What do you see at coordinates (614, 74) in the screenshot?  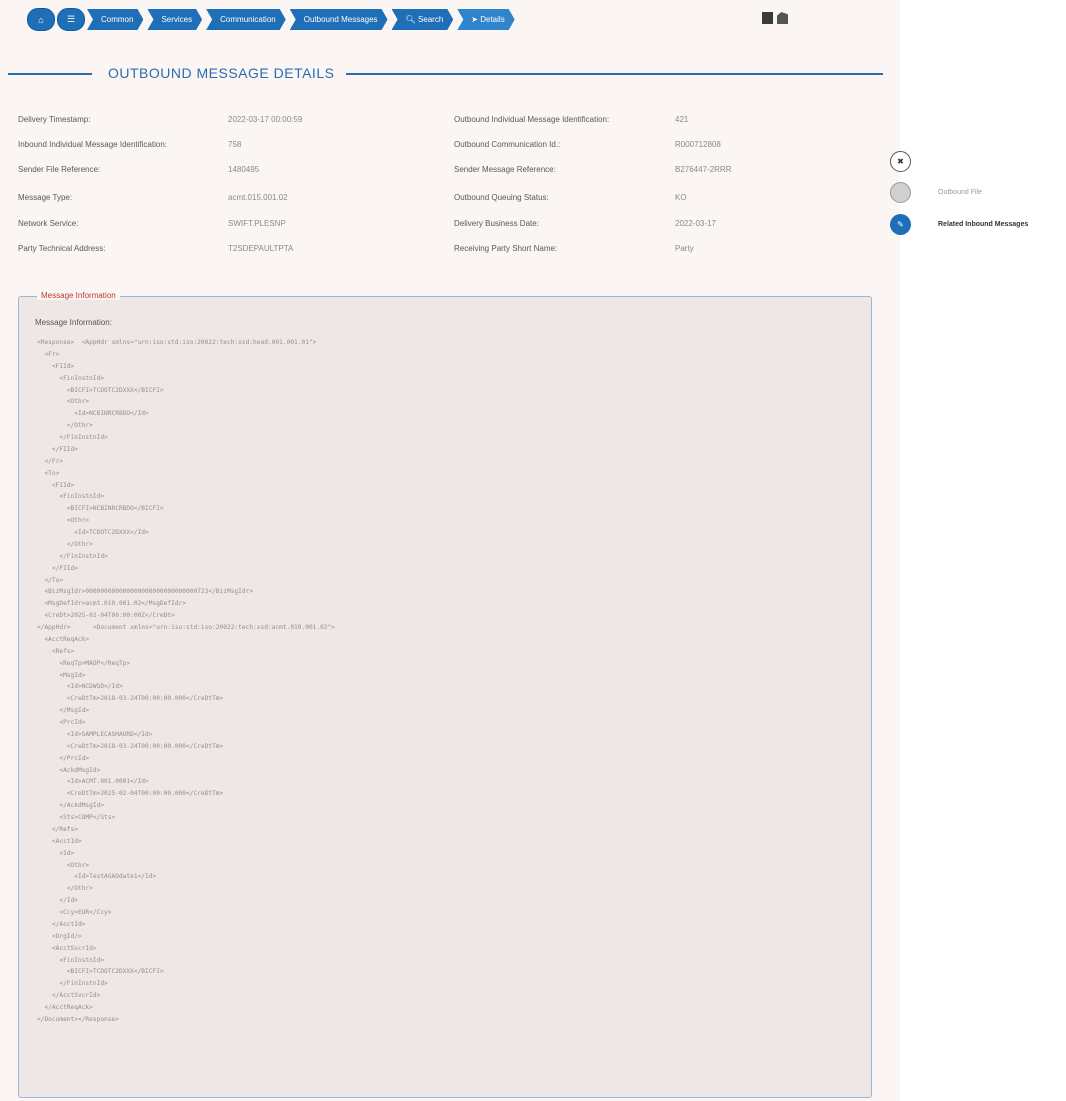 I see `title-divider-right` at bounding box center [614, 74].